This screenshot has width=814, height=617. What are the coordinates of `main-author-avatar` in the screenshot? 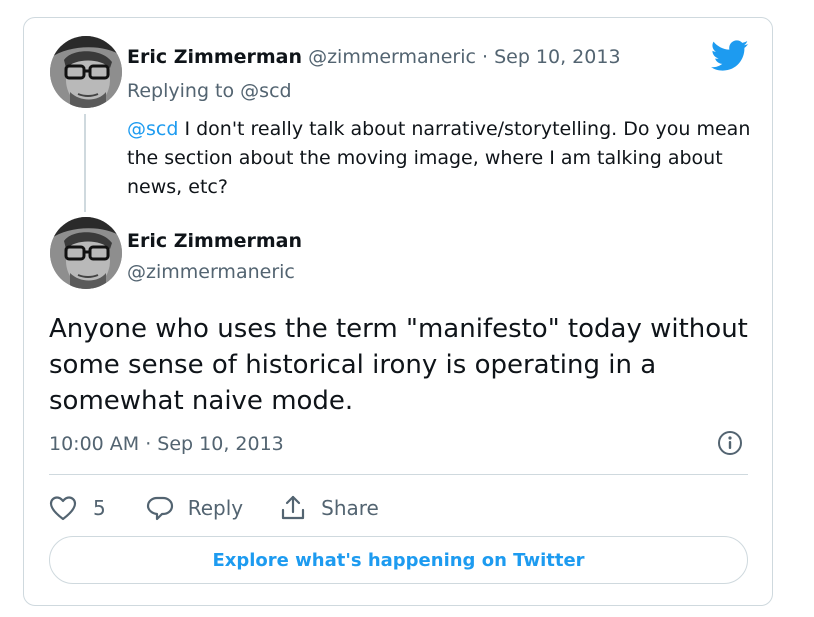 It's located at (86, 253).